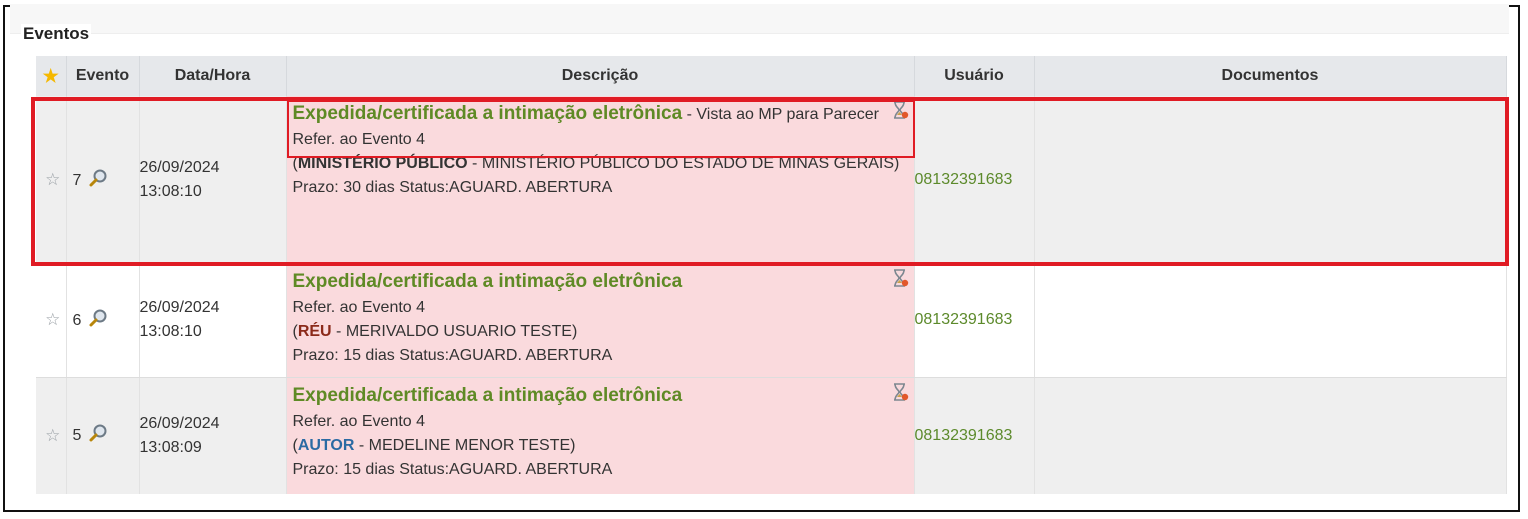  Describe the element at coordinates (314, 331) in the screenshot. I see `party-role: RÉU` at that location.